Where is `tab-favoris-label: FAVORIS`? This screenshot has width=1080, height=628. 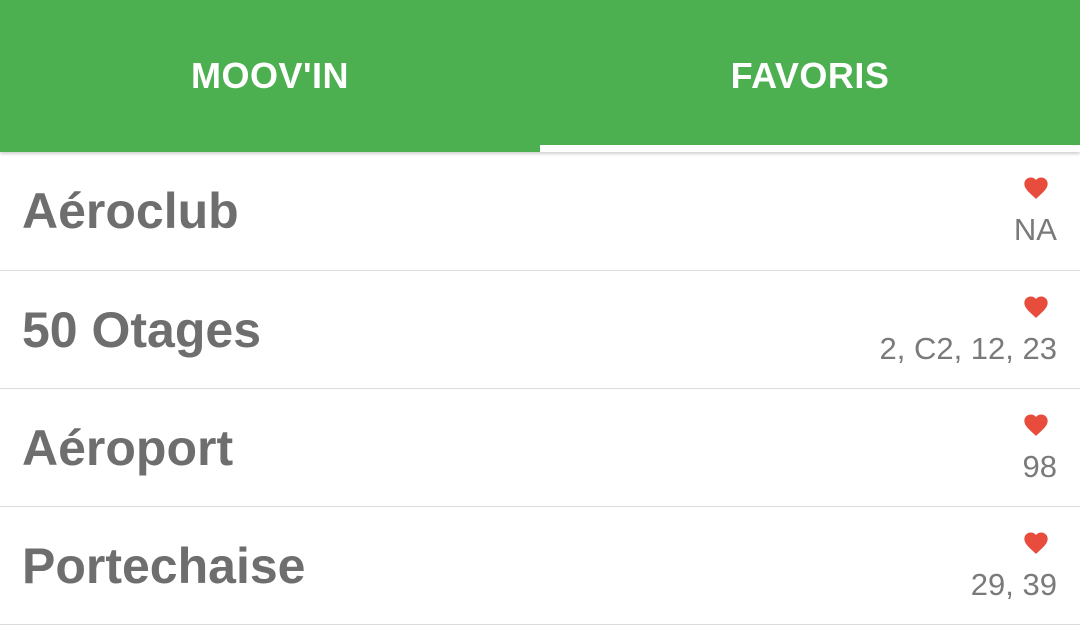 tab-favoris-label: FAVORIS is located at coordinates (810, 75).